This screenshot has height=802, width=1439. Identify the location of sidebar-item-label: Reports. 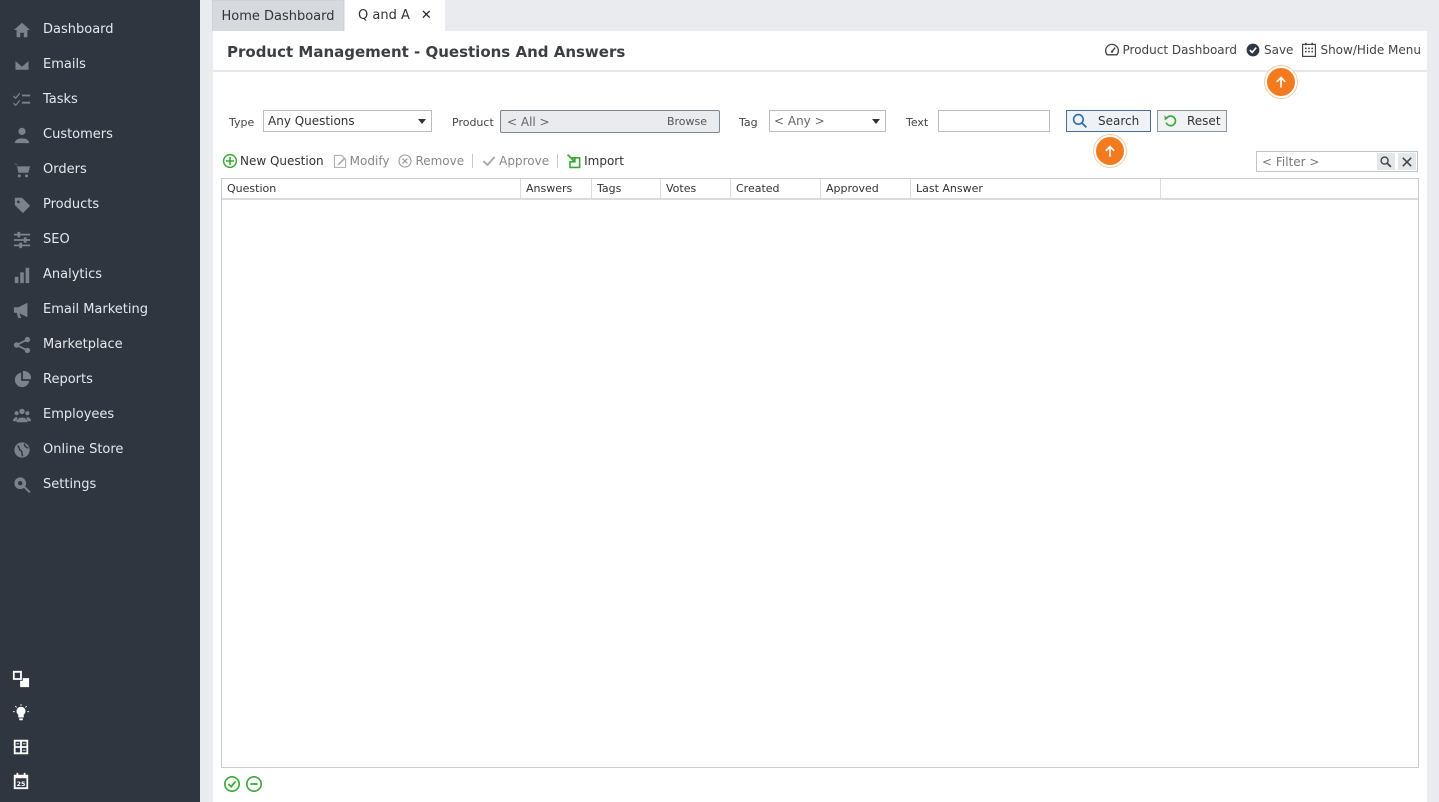
(68, 379).